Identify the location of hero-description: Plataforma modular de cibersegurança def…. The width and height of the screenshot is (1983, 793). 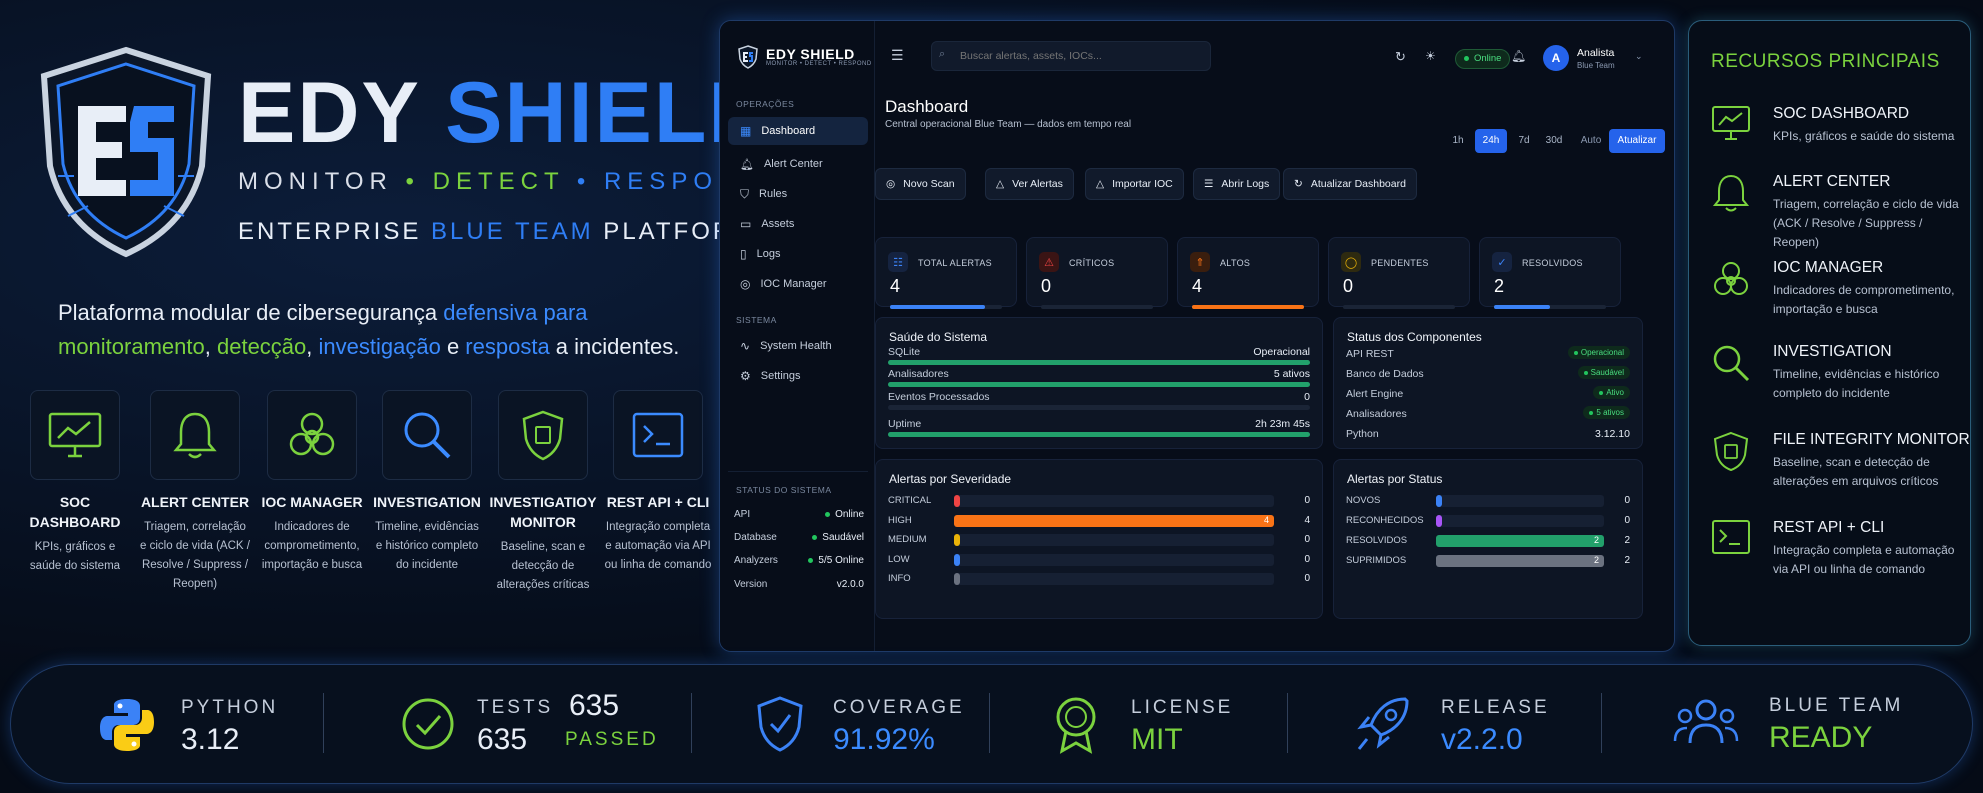
(369, 329).